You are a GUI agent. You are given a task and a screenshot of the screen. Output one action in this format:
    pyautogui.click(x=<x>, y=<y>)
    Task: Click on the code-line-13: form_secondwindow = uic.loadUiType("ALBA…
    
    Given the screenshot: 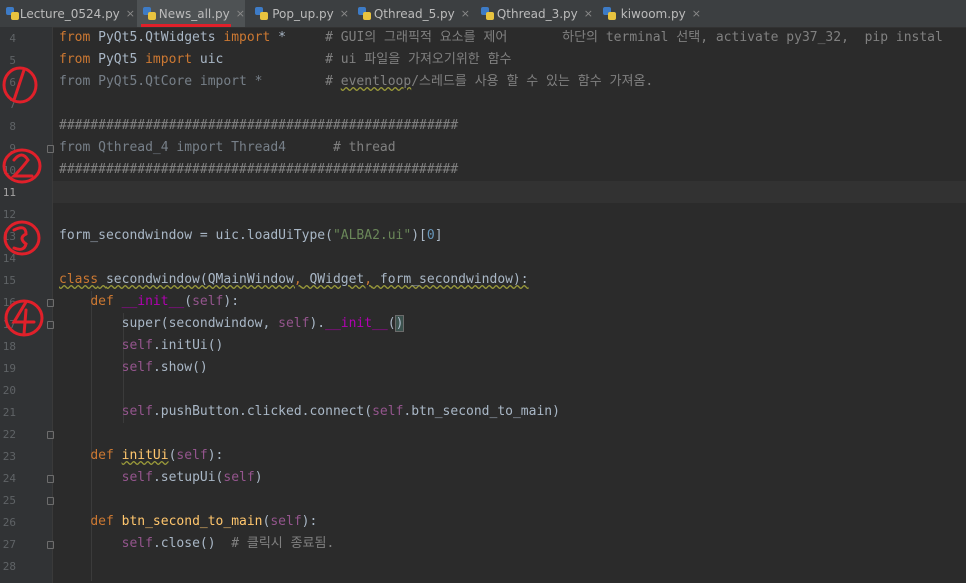 What is the action you would take?
    pyautogui.click(x=251, y=235)
    